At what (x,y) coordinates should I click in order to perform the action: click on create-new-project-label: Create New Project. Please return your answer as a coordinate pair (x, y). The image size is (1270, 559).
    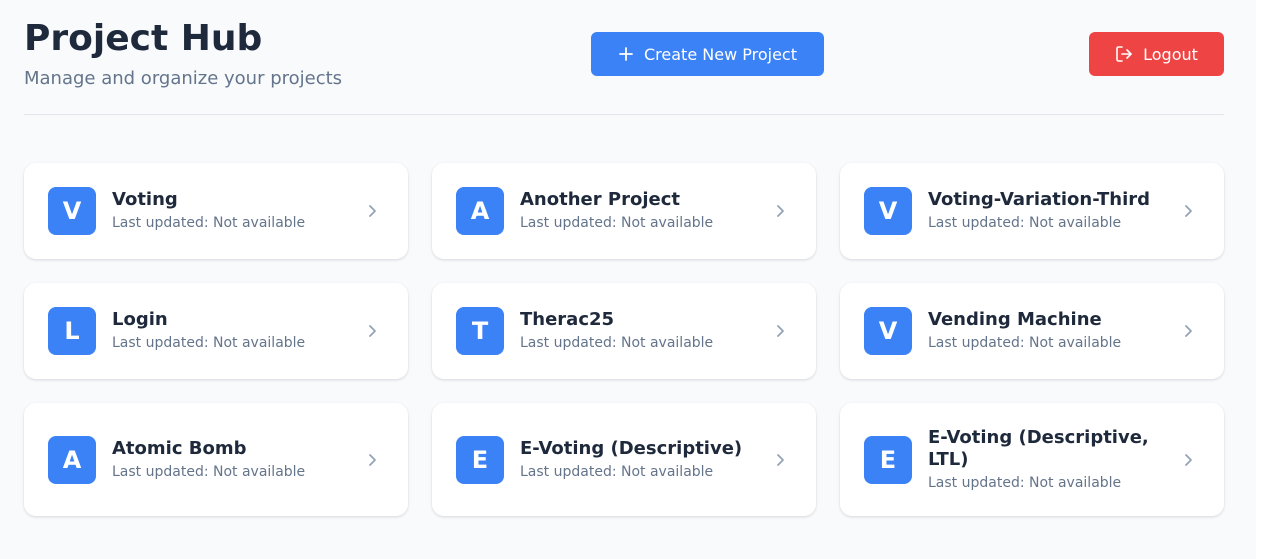
    Looking at the image, I should click on (720, 54).